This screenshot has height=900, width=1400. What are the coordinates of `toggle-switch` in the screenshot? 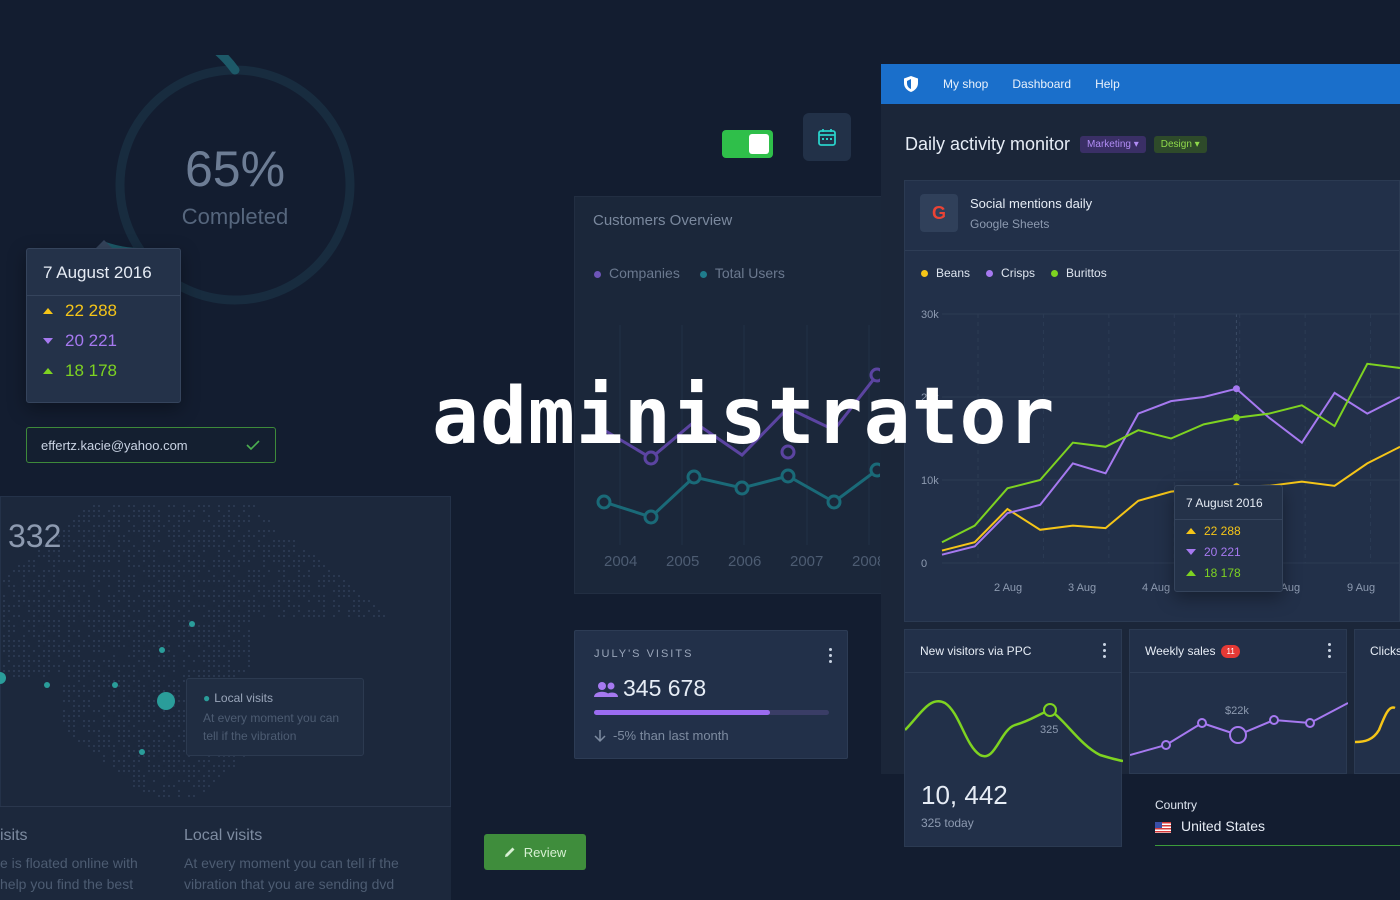 It's located at (747, 144).